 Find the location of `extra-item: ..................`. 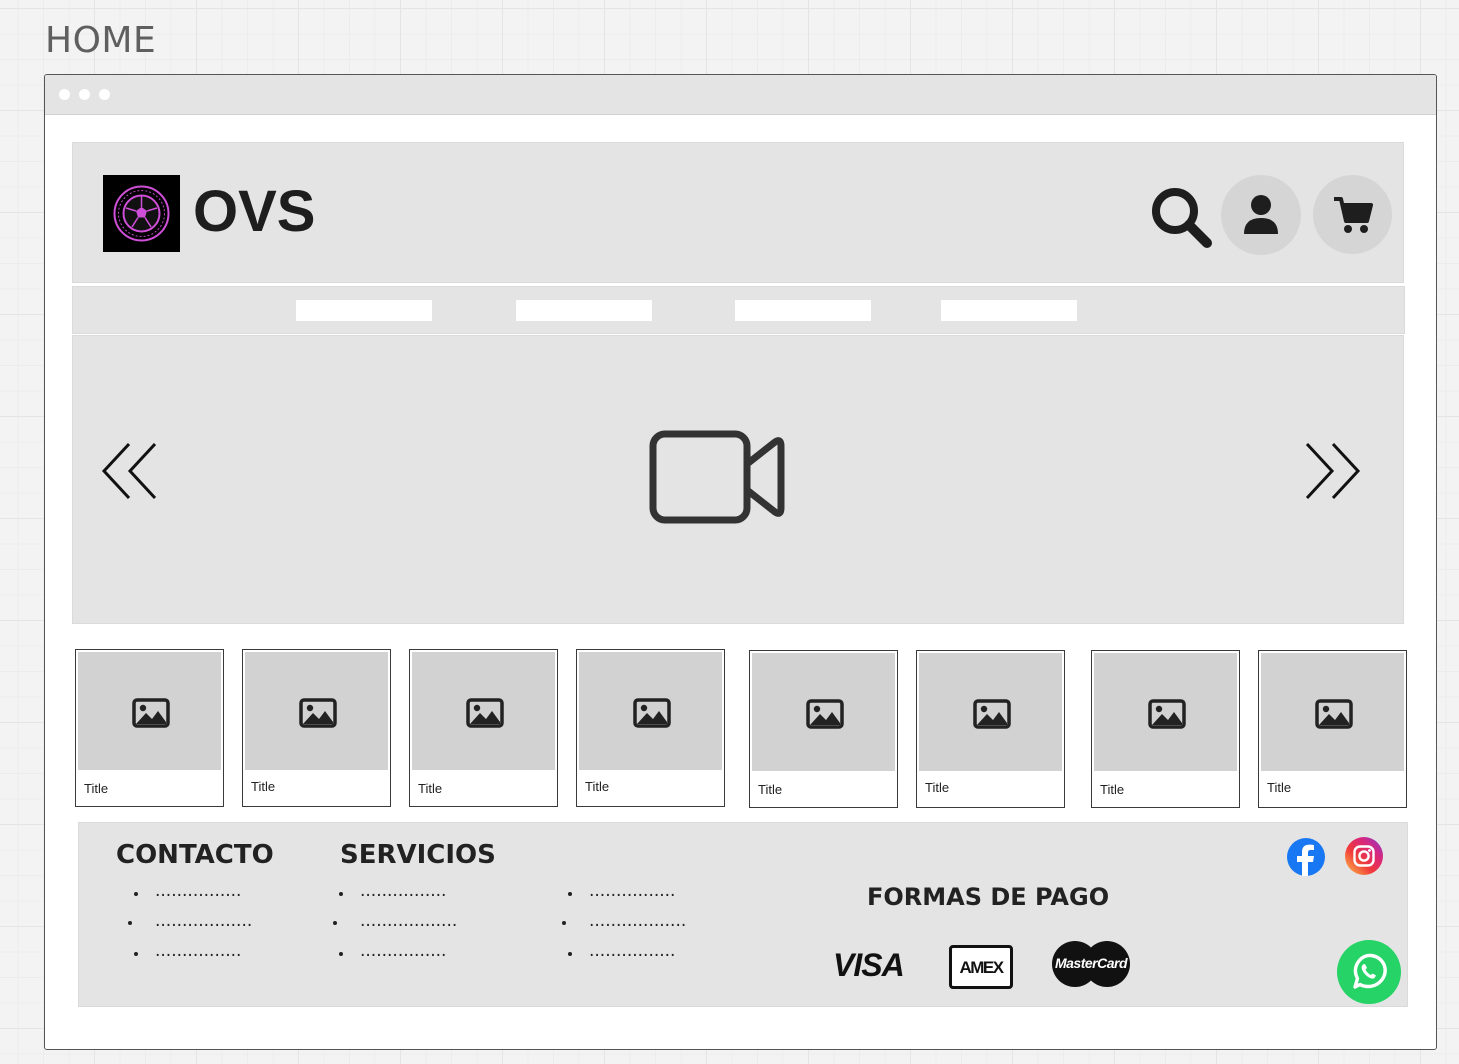

extra-item: .................. is located at coordinates (637, 921).